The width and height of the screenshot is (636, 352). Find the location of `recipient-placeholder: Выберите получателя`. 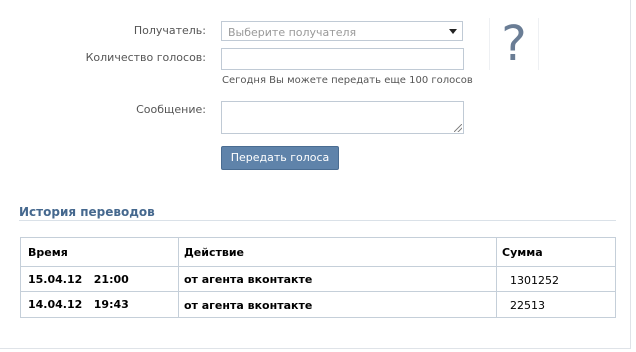

recipient-placeholder: Выберите получателя is located at coordinates (292, 32).